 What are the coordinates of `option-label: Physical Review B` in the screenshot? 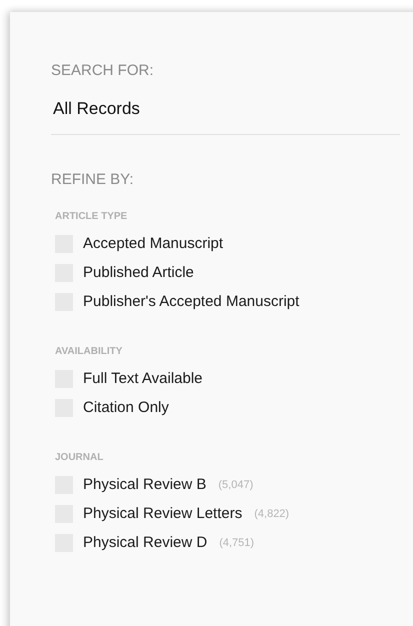 It's located at (144, 484).